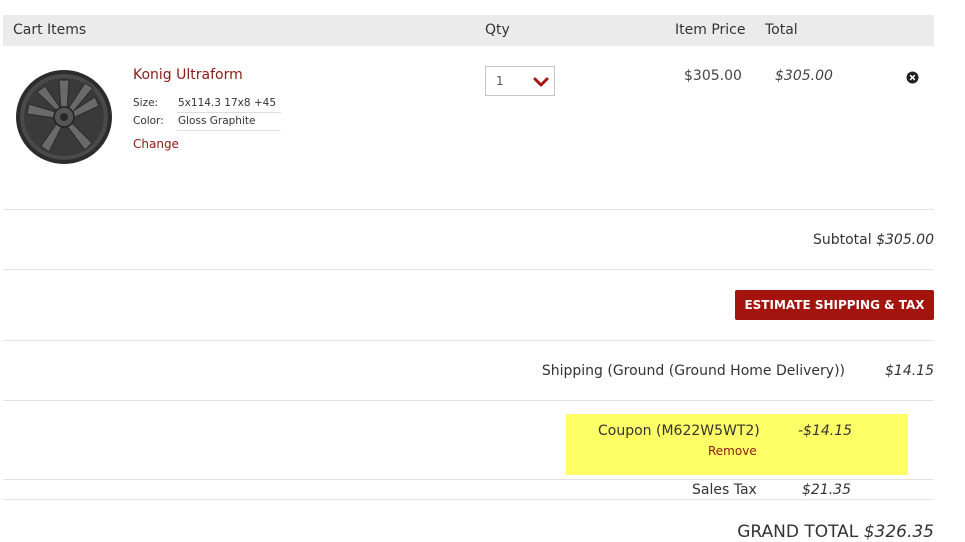 The width and height of the screenshot is (965, 542). Describe the element at coordinates (217, 121) in the screenshot. I see `color-value: Gloss Graphite` at that location.